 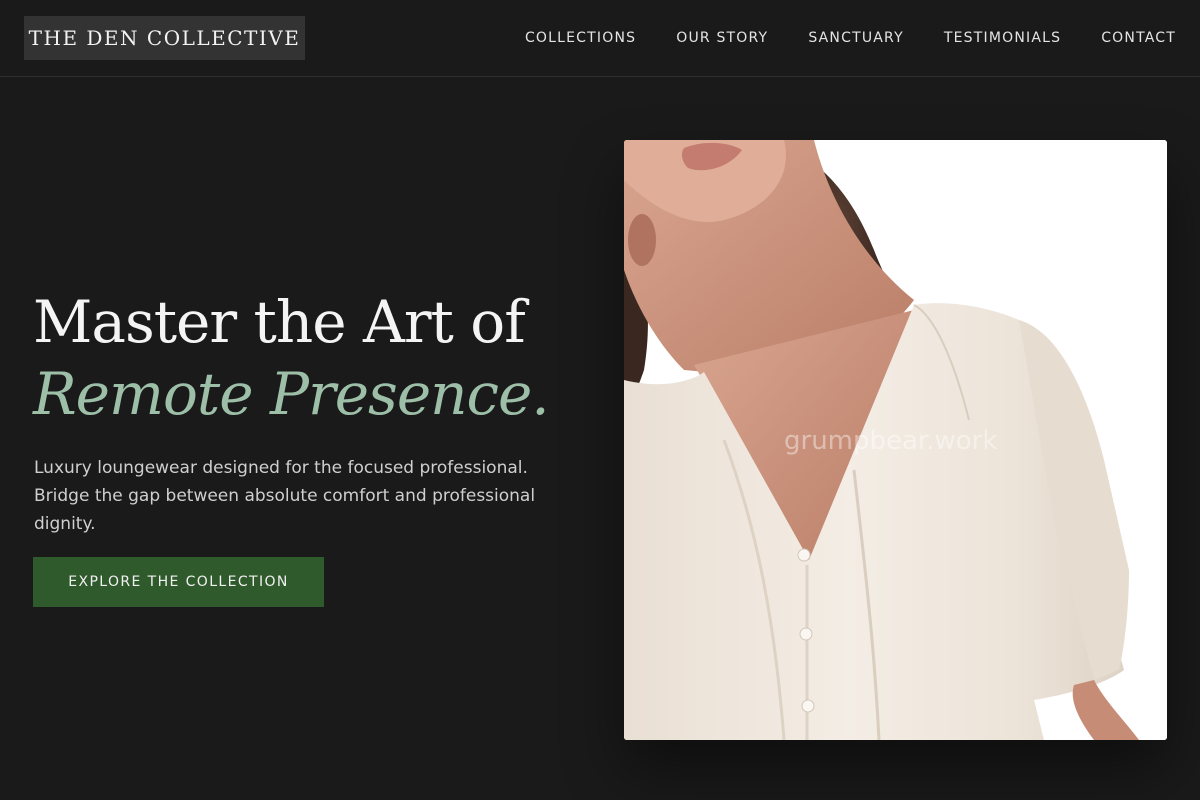 I want to click on headline-line-1: Master the Art of, so click(x=279, y=322).